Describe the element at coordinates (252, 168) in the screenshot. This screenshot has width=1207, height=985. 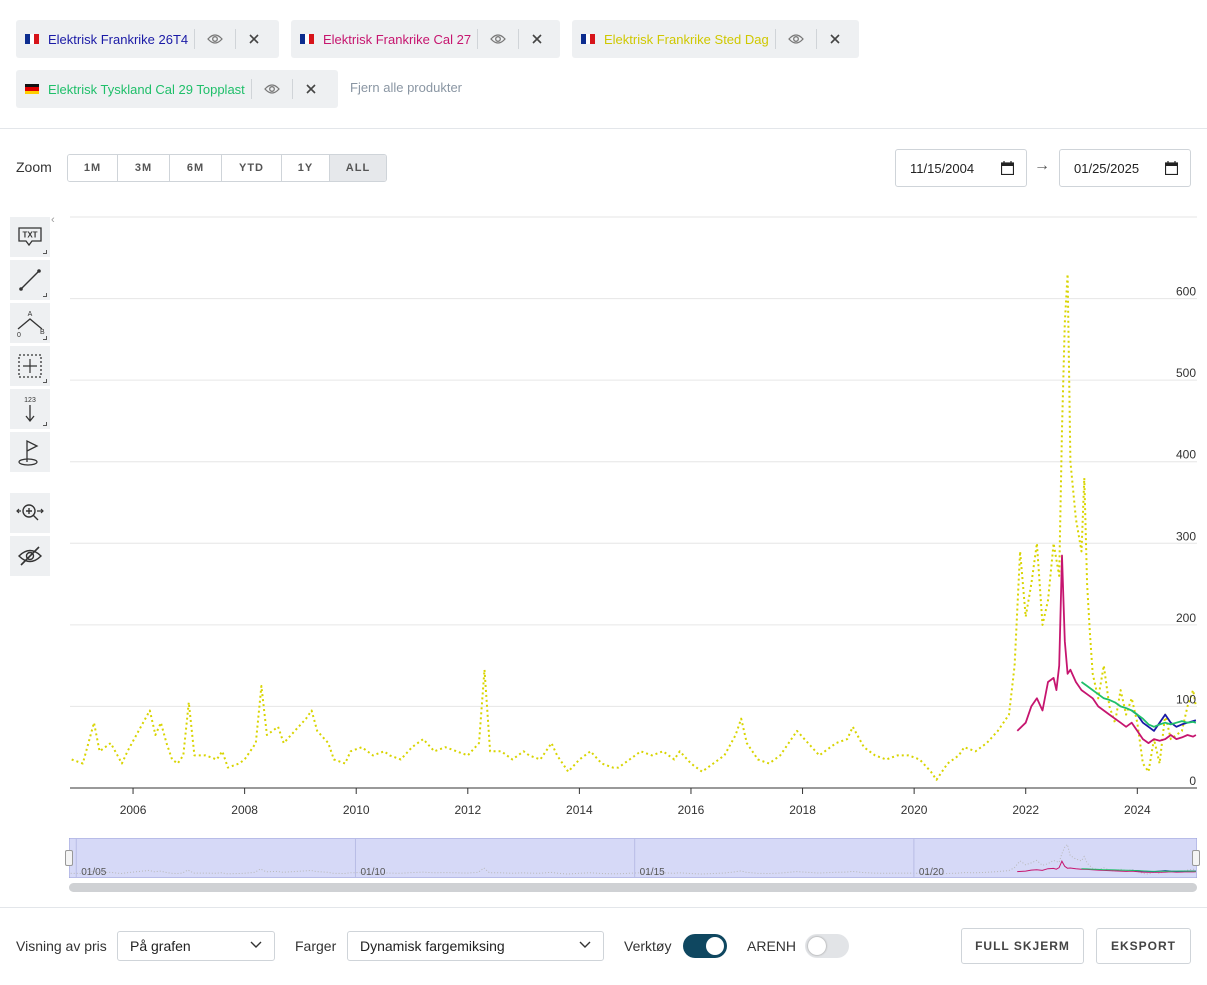
I see `zoom-ytd-button: YTD` at that location.